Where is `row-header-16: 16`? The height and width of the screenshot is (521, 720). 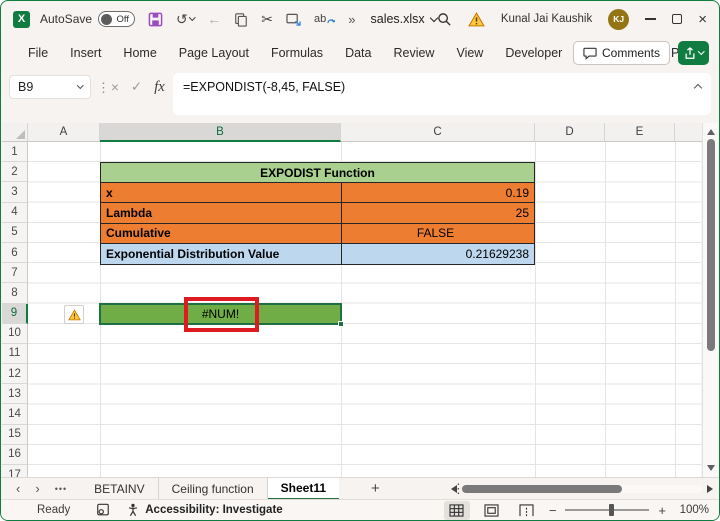
row-header-16: 16 is located at coordinates (15, 454).